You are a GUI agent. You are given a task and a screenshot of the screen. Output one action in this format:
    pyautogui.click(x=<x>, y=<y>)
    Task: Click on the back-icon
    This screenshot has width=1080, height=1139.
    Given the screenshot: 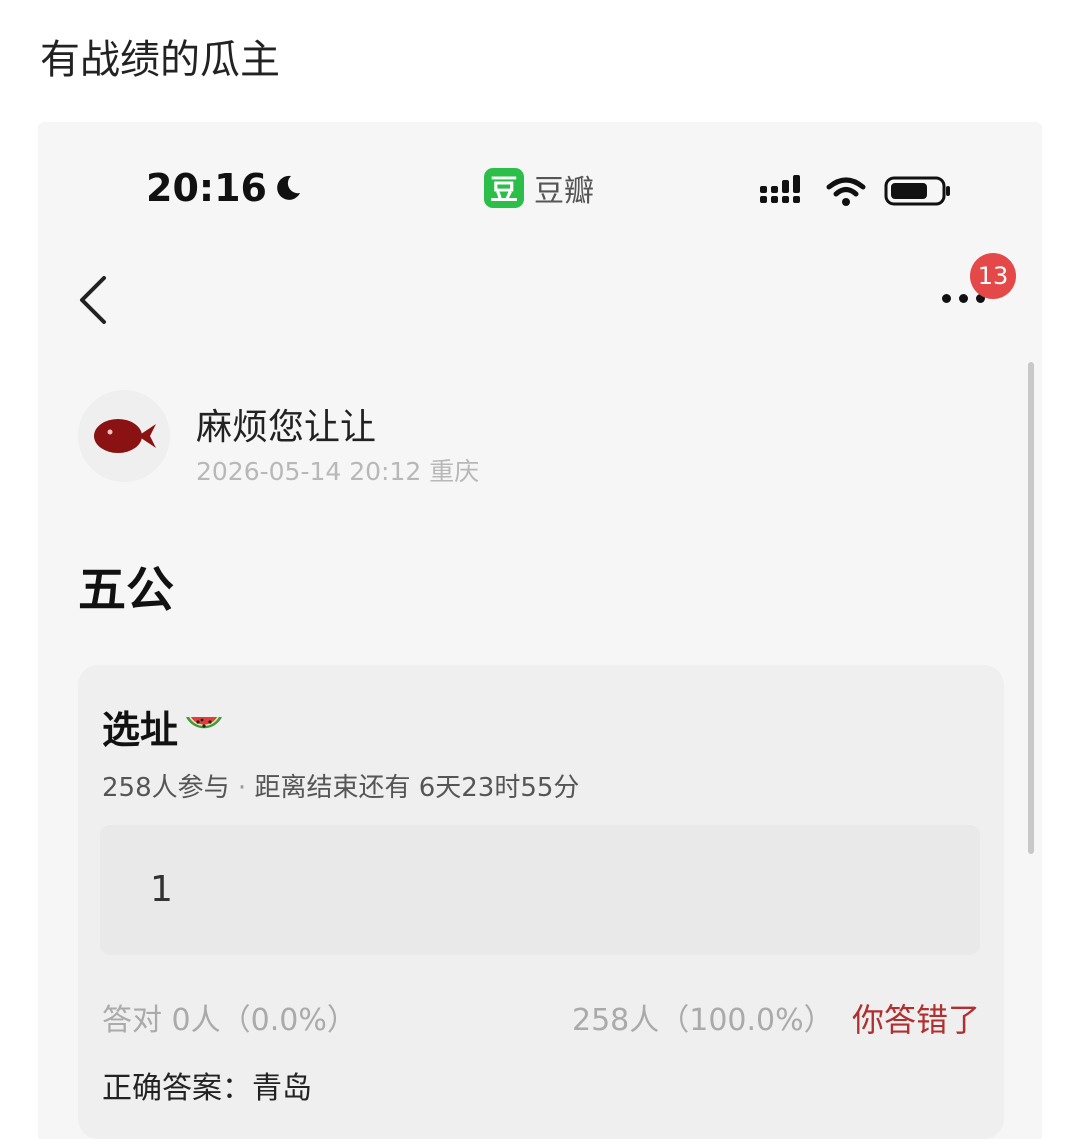 What is the action you would take?
    pyautogui.click(x=94, y=300)
    